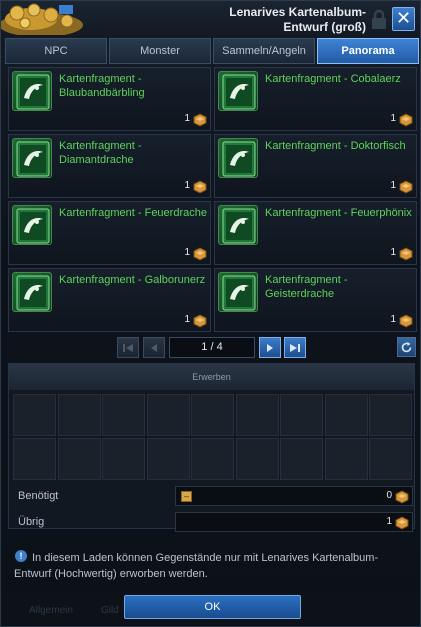 The height and width of the screenshot is (627, 421). I want to click on shop-item: Kartenfragment - Doktorfisch 1, so click(315, 166).